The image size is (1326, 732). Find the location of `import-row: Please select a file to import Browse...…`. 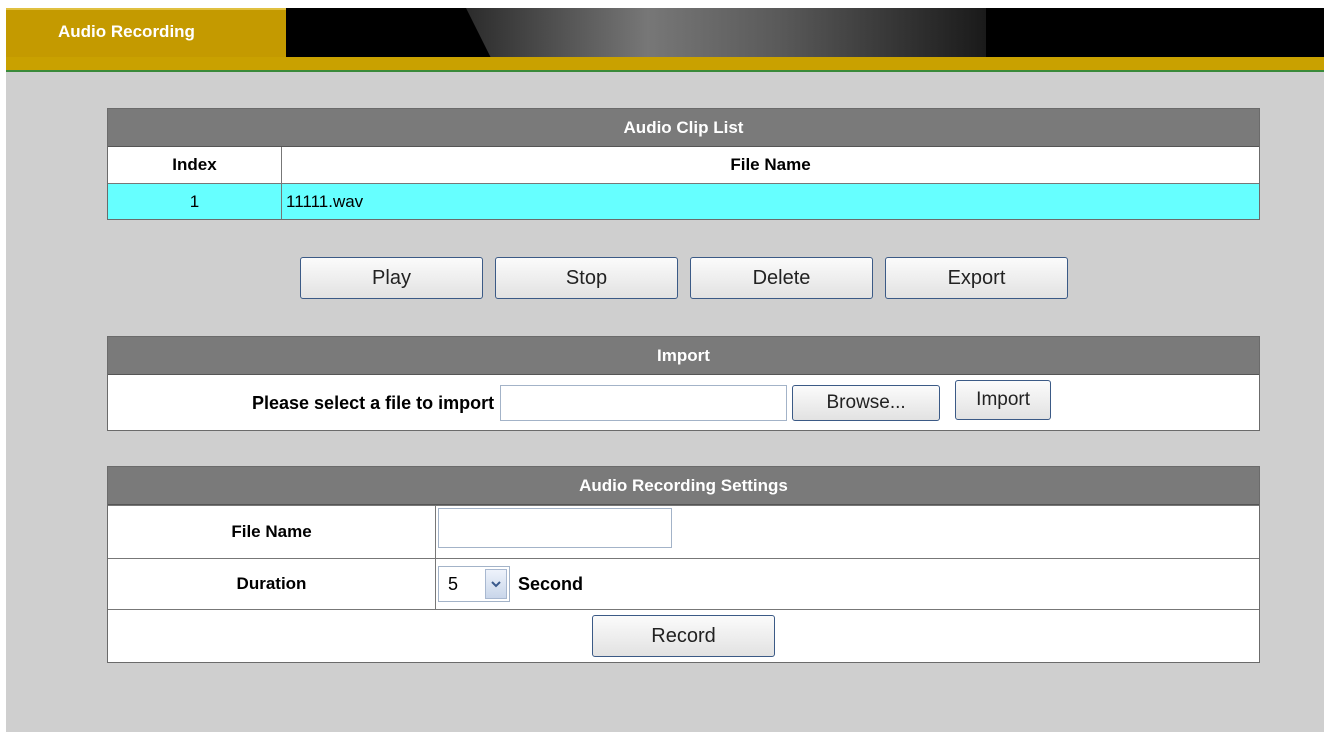

import-row: Please select a file to import Browse...… is located at coordinates (683, 403).